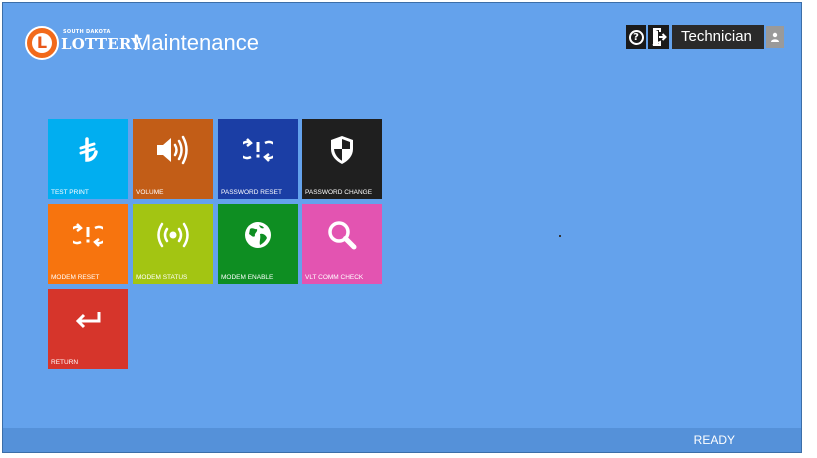 The height and width of the screenshot is (458, 817). Describe the element at coordinates (258, 235) in the screenshot. I see `globe-icon` at that location.